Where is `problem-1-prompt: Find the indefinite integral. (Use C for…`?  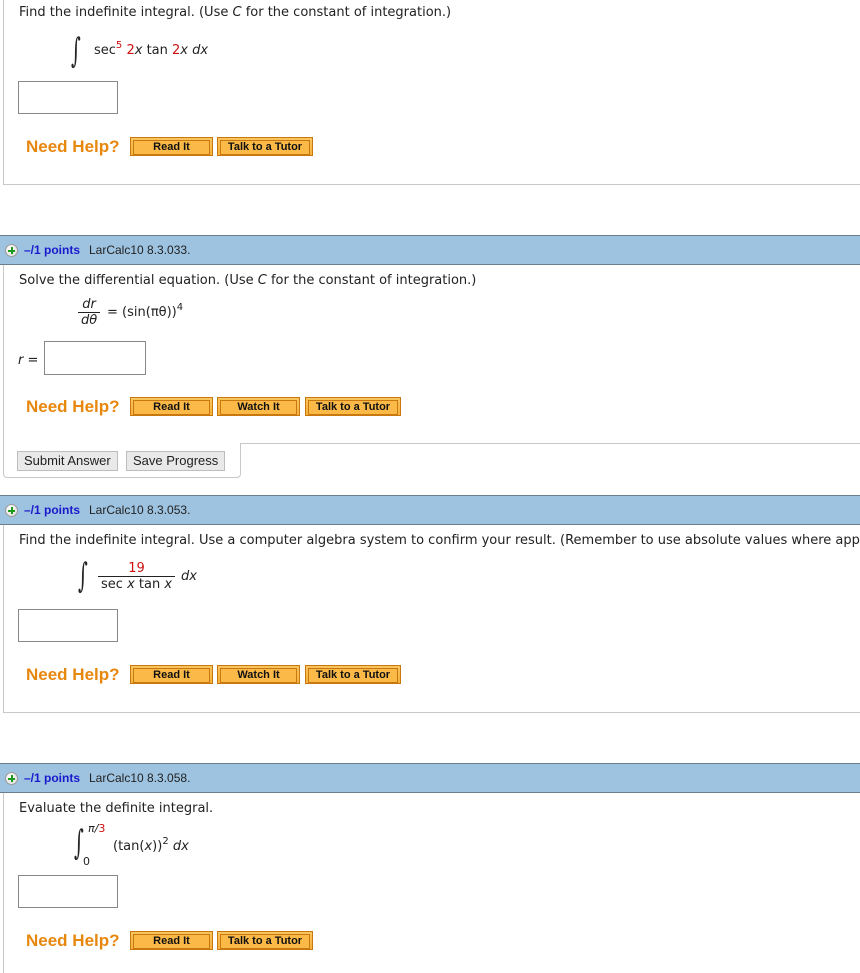
problem-1-prompt: Find the indefinite integral. (Use C for… is located at coordinates (235, 12).